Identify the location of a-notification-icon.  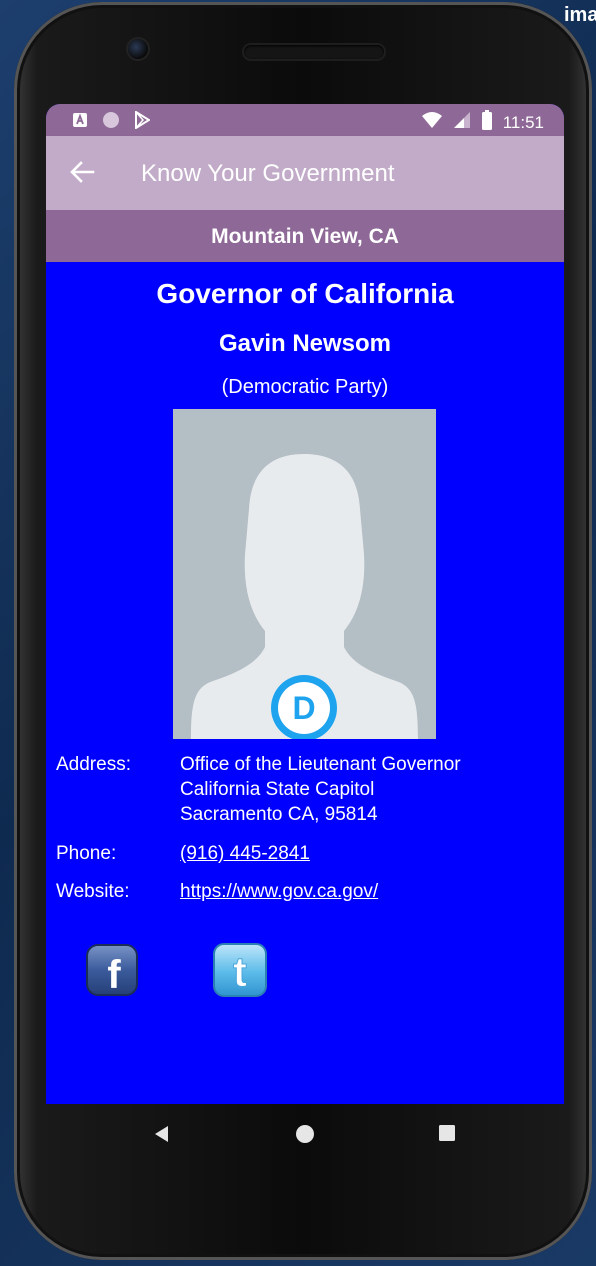
(80, 122).